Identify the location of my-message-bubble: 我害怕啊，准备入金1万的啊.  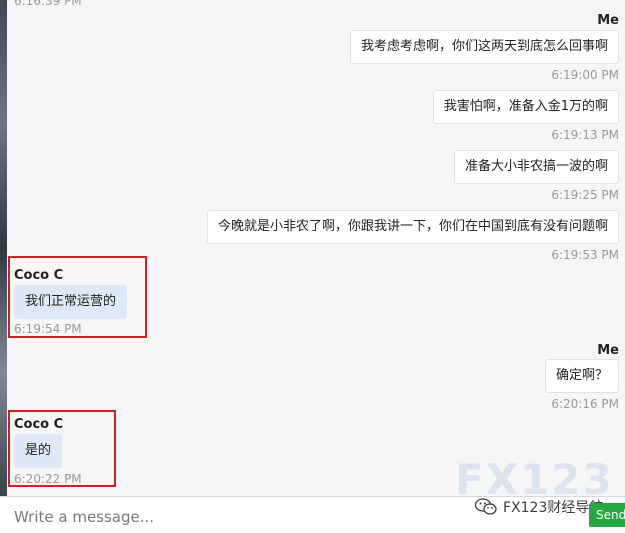
(525, 107).